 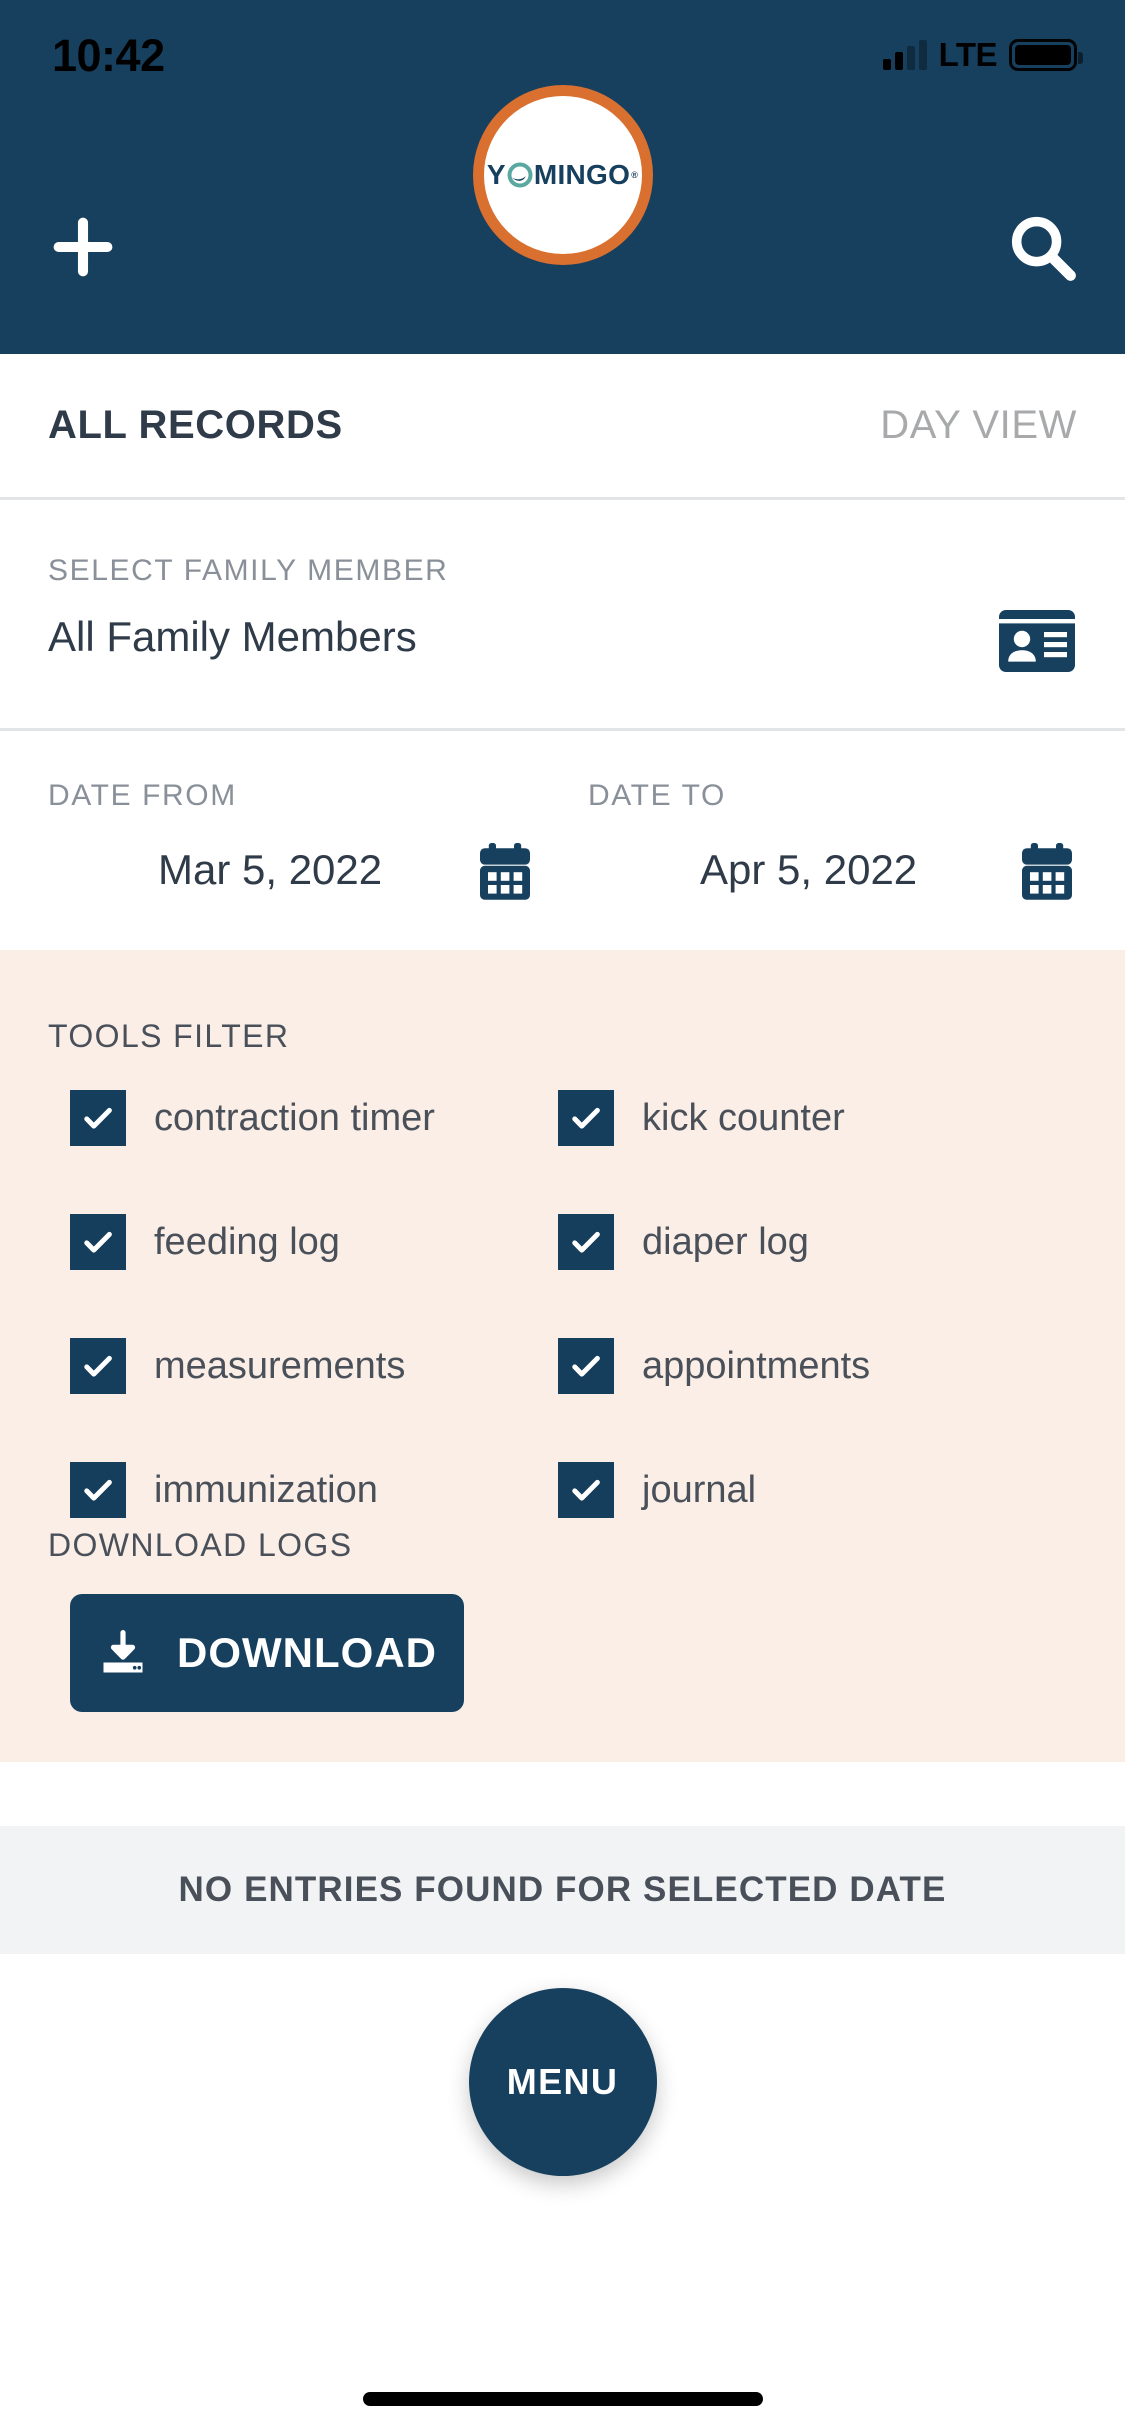 What do you see at coordinates (232, 636) in the screenshot?
I see `family-member-value: All Family Members` at bounding box center [232, 636].